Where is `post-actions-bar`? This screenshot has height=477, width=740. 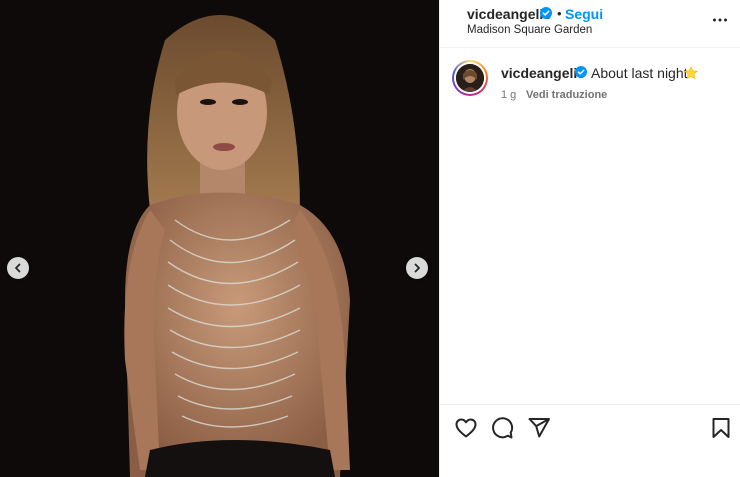 post-actions-bar is located at coordinates (590, 430).